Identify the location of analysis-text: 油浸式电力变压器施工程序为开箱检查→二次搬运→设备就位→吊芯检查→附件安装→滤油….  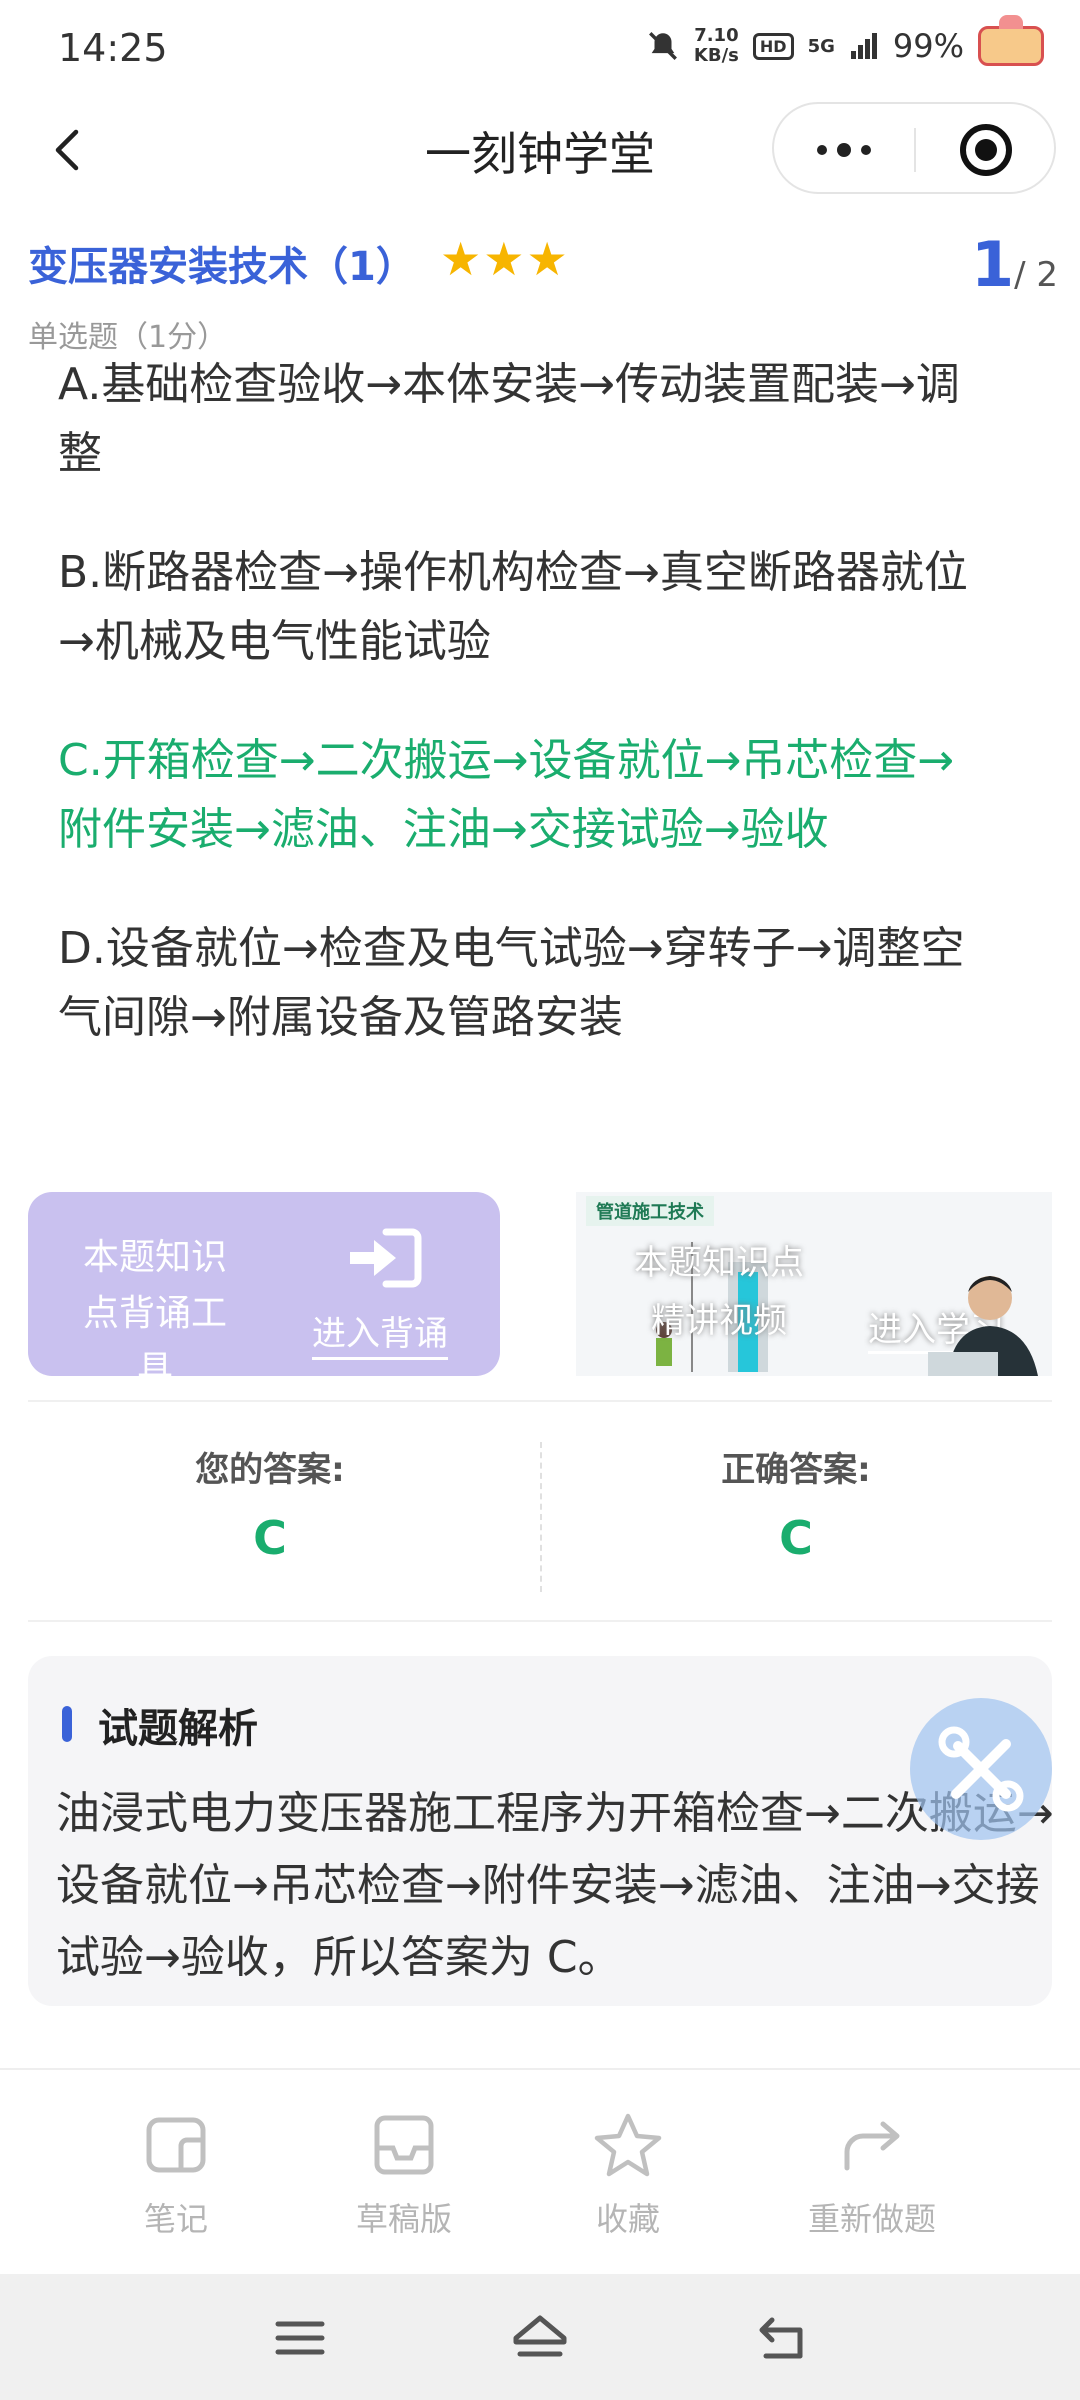
(555, 1885).